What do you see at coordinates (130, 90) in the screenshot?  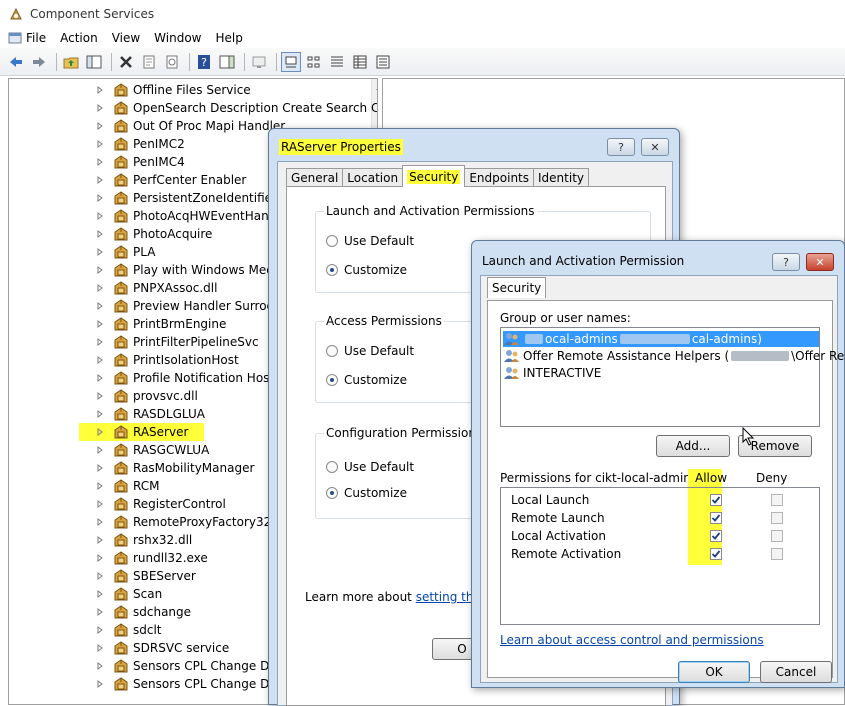 I see `tree-item: Offline Files Service` at bounding box center [130, 90].